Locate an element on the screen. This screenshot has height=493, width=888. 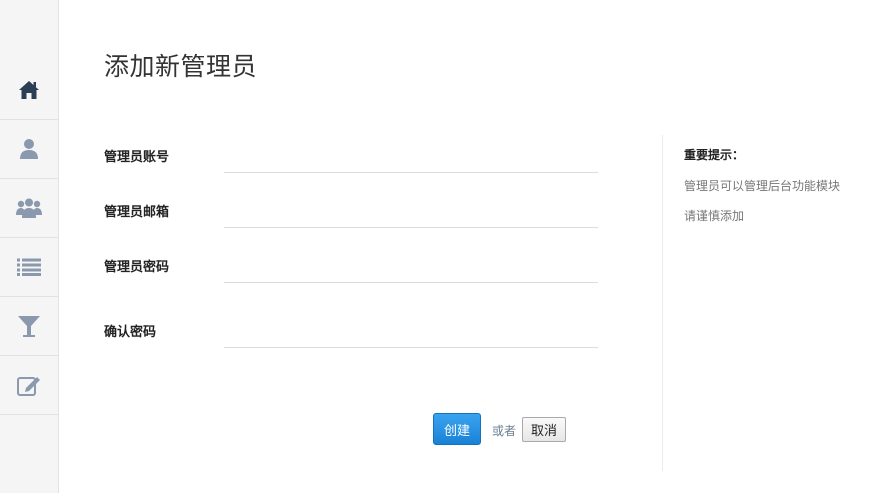
account-label: 管理员账号 is located at coordinates (137, 157).